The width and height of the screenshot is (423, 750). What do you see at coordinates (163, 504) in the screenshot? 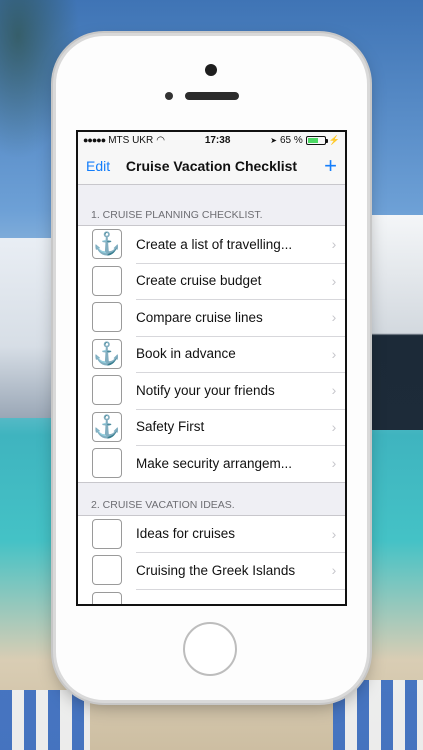
I see `section-header: 2. CRUISE VACATION IDEAS.` at bounding box center [163, 504].